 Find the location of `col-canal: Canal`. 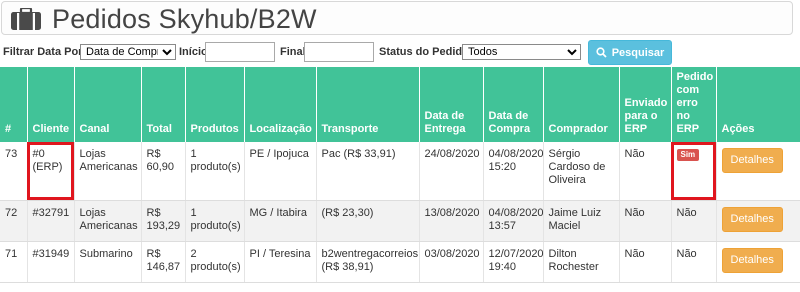

col-canal: Canal is located at coordinates (108, 104).